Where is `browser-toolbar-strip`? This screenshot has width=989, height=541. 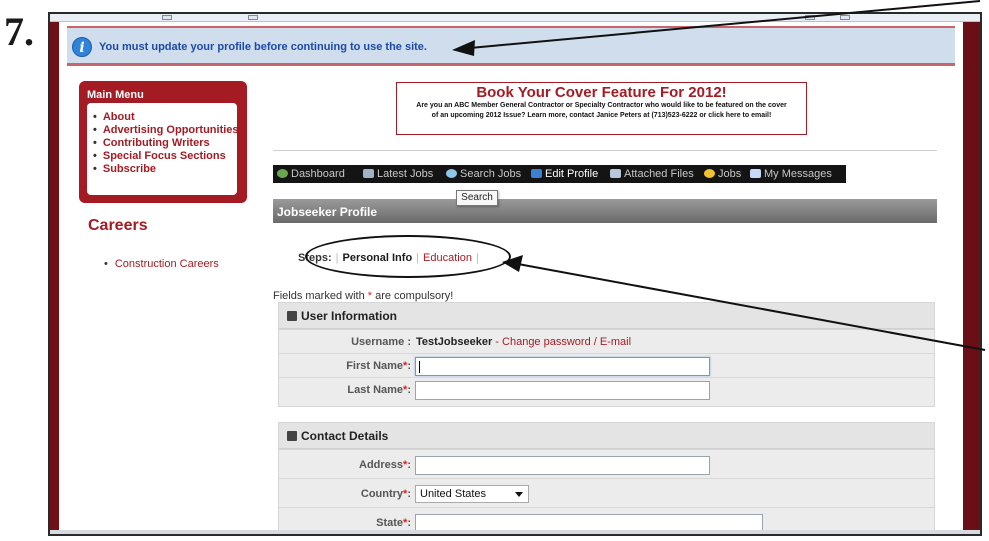 browser-toolbar-strip is located at coordinates (515, 18).